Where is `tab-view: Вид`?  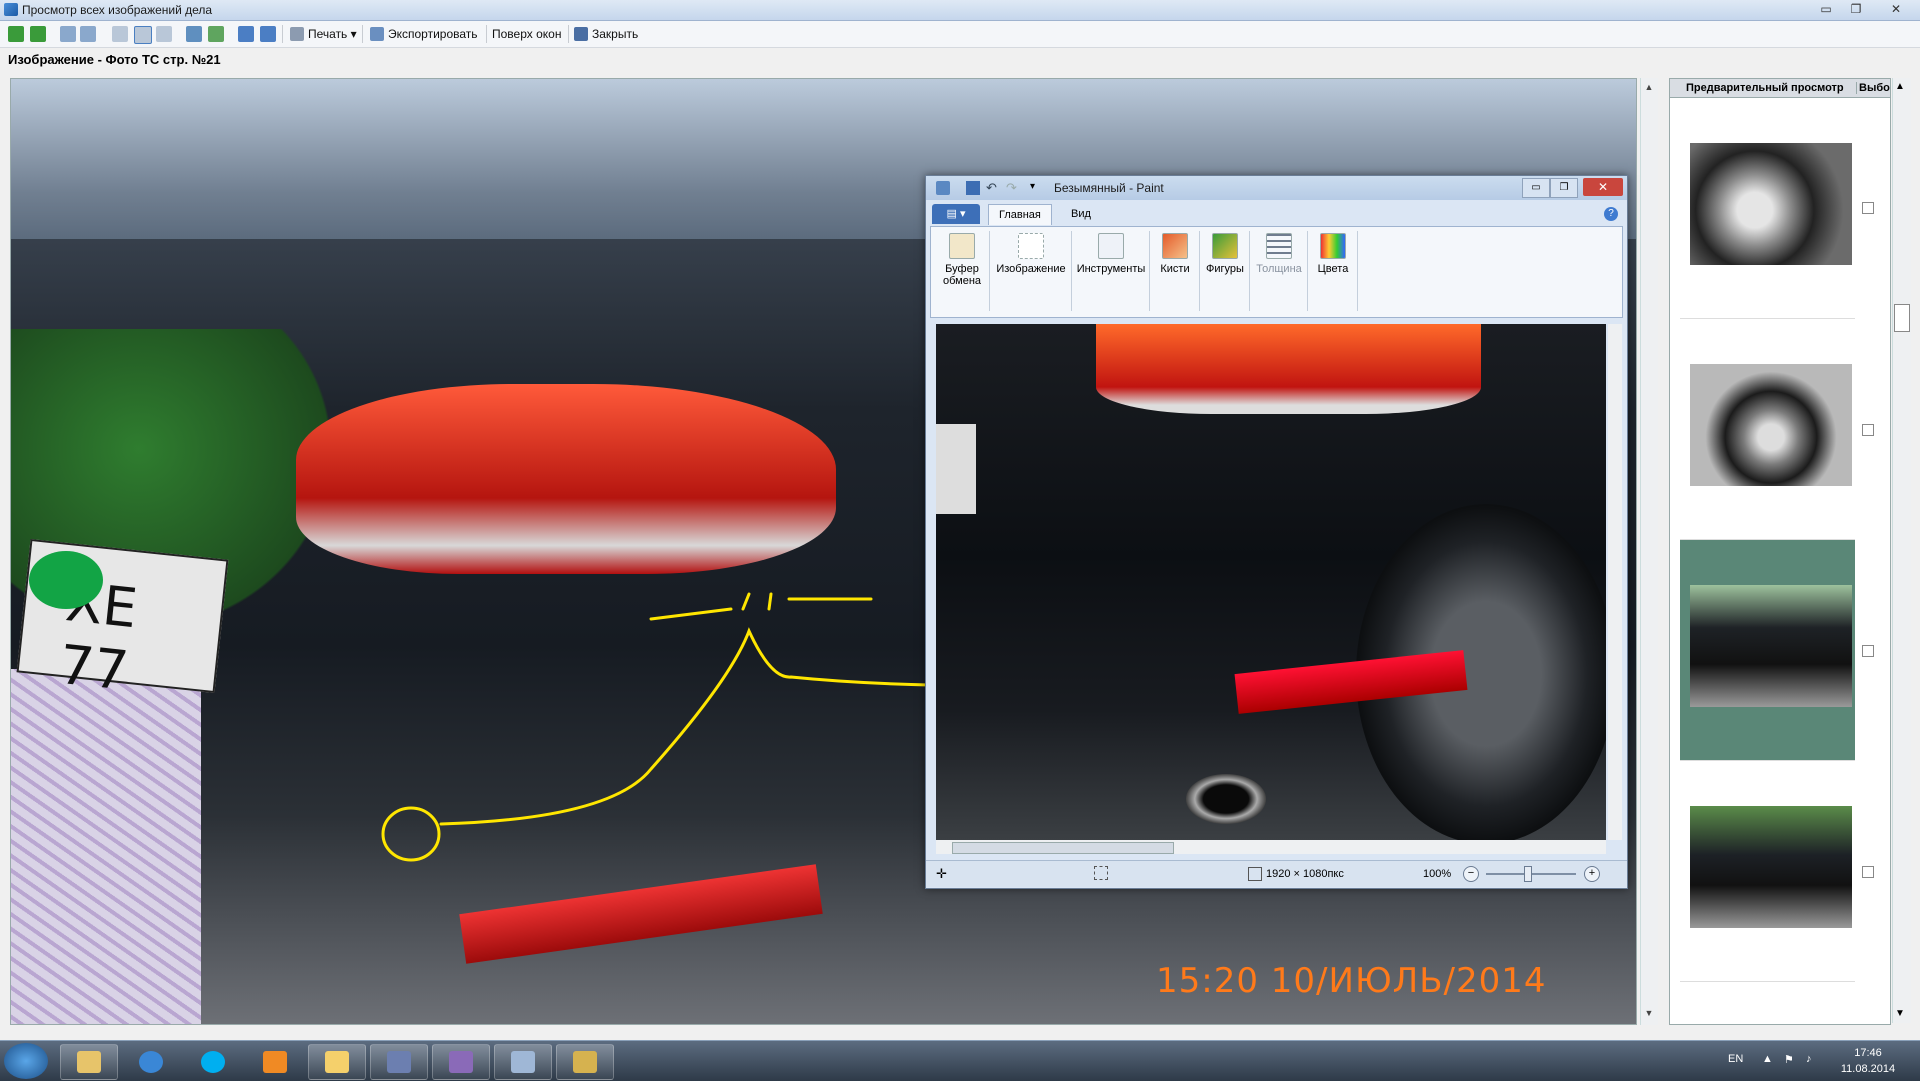 tab-view: Вид is located at coordinates (1081, 214).